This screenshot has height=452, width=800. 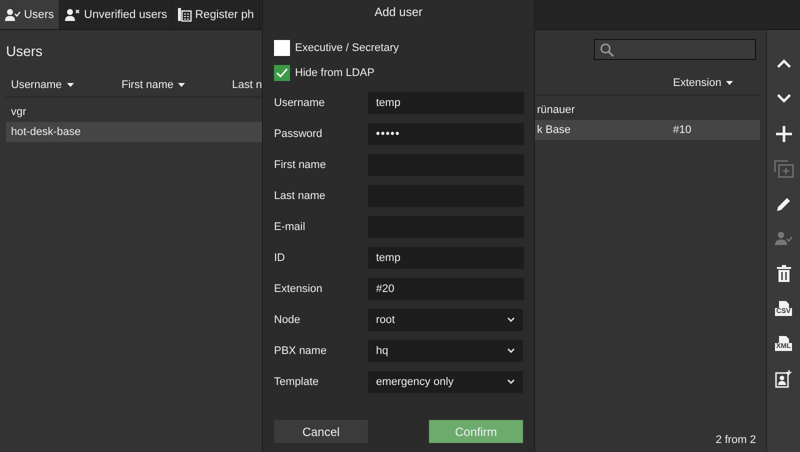 What do you see at coordinates (445, 319) in the screenshot?
I see `select-field: root` at bounding box center [445, 319].